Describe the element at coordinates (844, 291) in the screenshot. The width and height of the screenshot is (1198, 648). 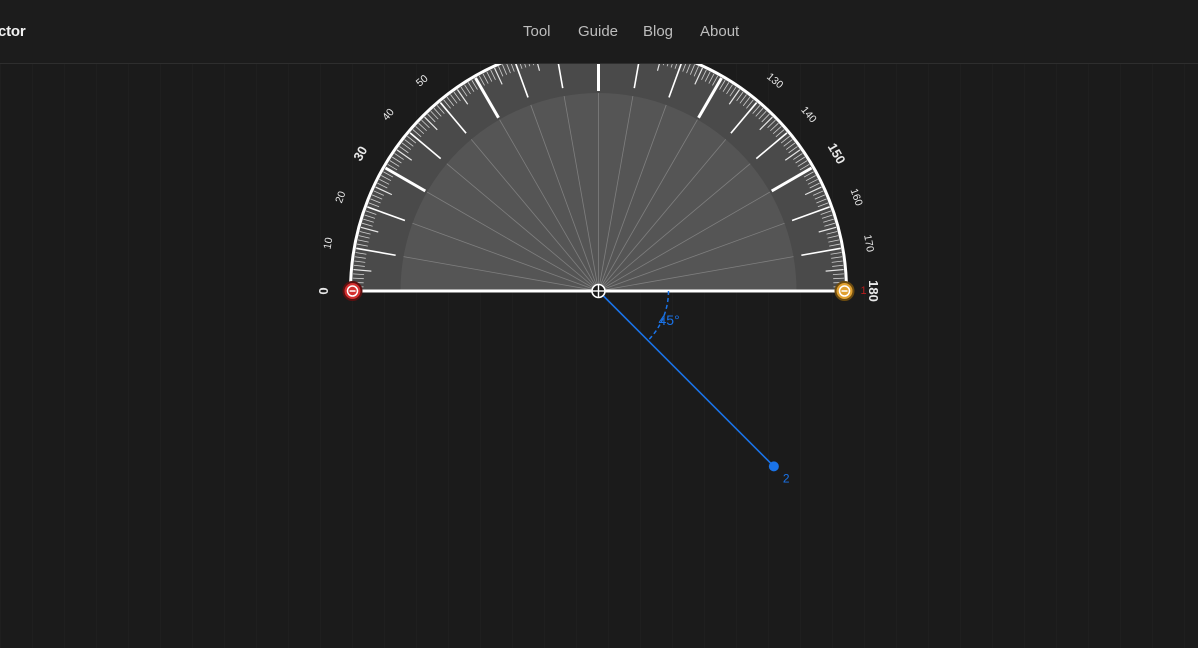
I see `right-rotate-handle` at that location.